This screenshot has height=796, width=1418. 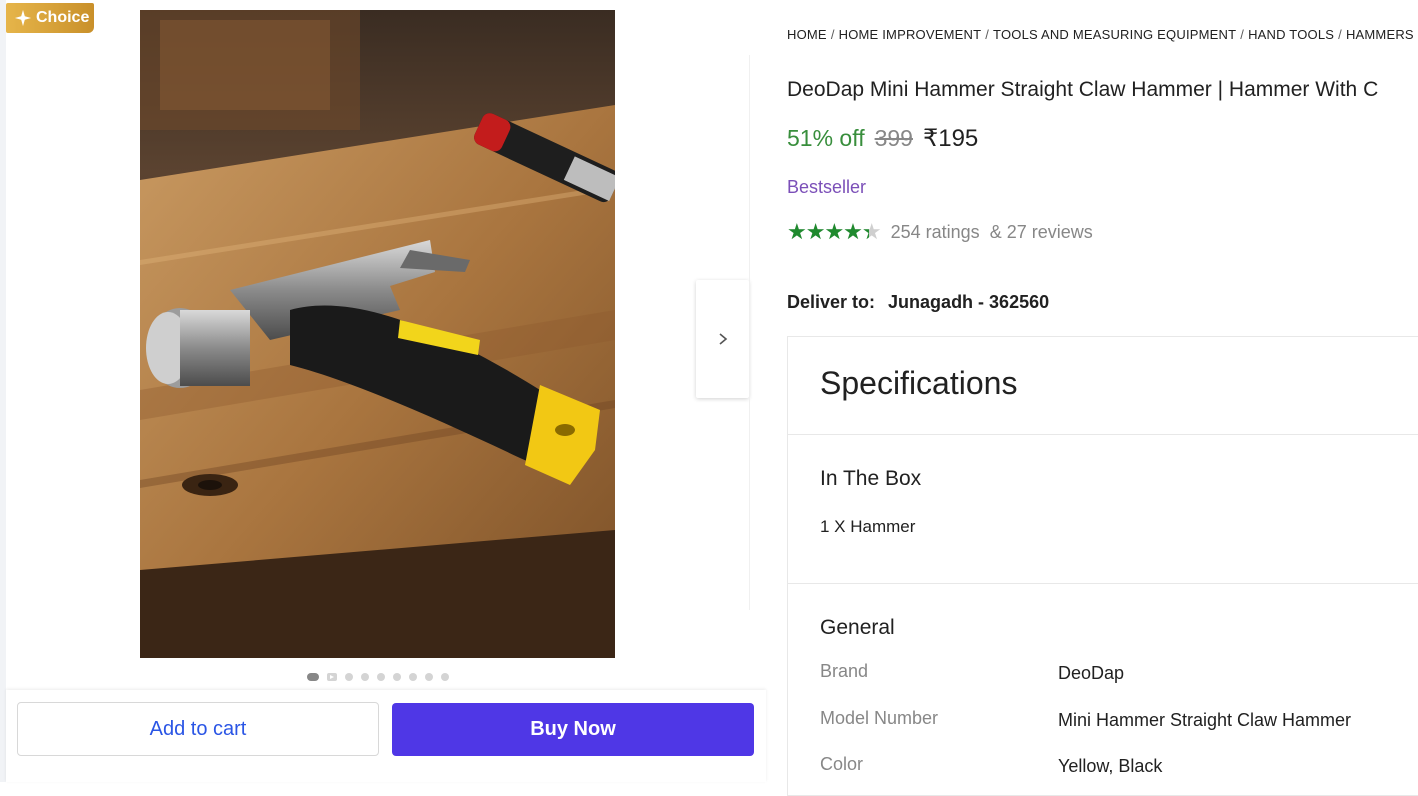 I want to click on selling-price: ₹195, so click(x=950, y=138).